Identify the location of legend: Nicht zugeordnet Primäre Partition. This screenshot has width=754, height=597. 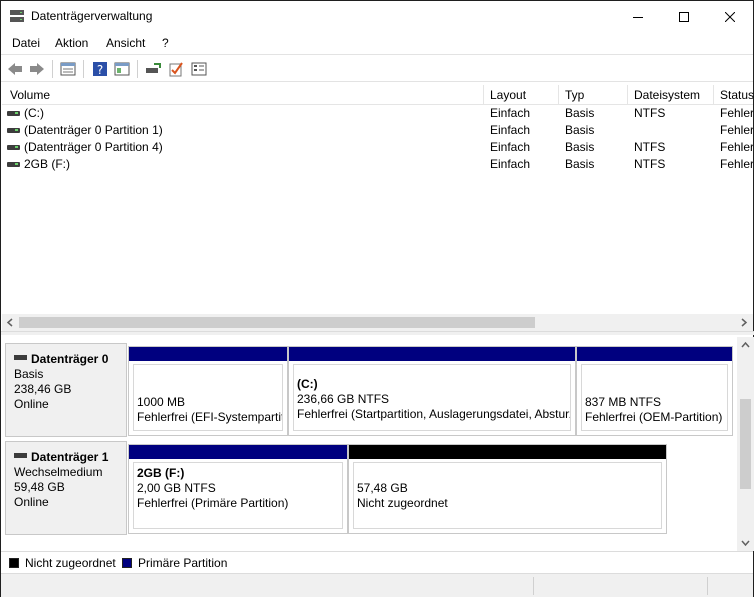
(377, 562).